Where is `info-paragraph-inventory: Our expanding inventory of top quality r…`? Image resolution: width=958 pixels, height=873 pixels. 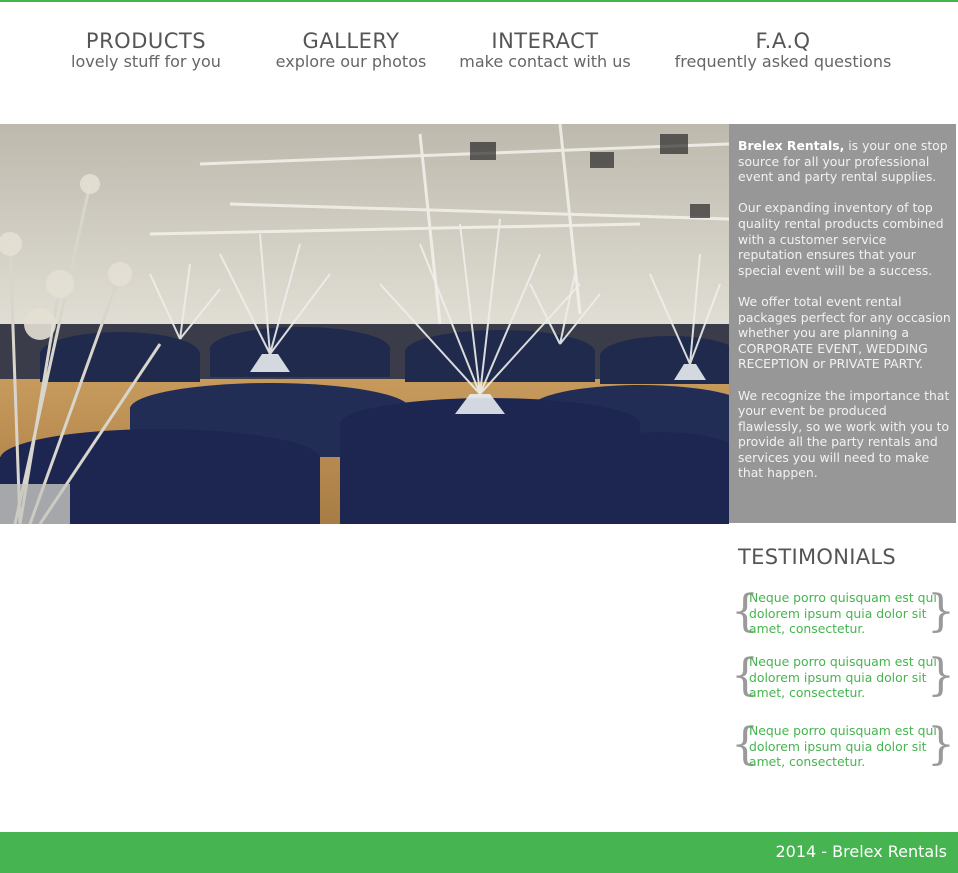 info-paragraph-inventory: Our expanding inventory of top quality r… is located at coordinates (841, 239).